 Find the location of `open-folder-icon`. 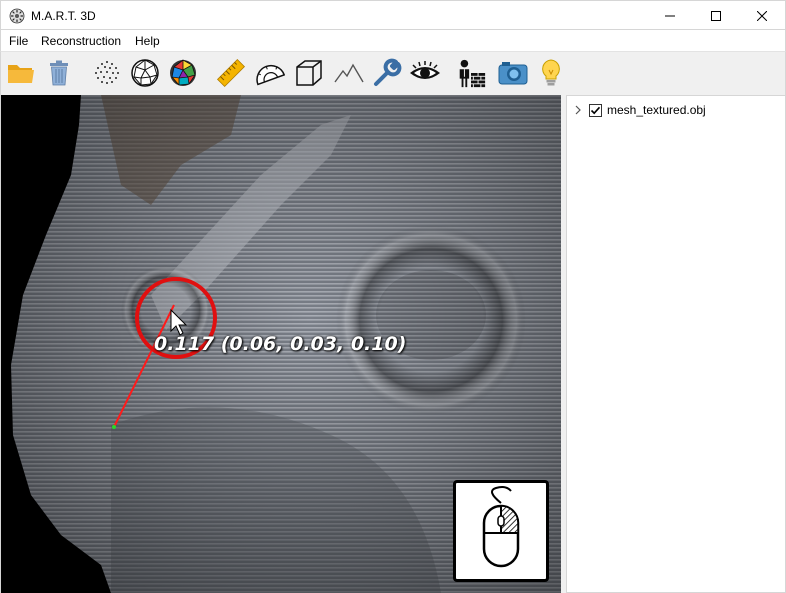

open-folder-icon is located at coordinates (21, 74).